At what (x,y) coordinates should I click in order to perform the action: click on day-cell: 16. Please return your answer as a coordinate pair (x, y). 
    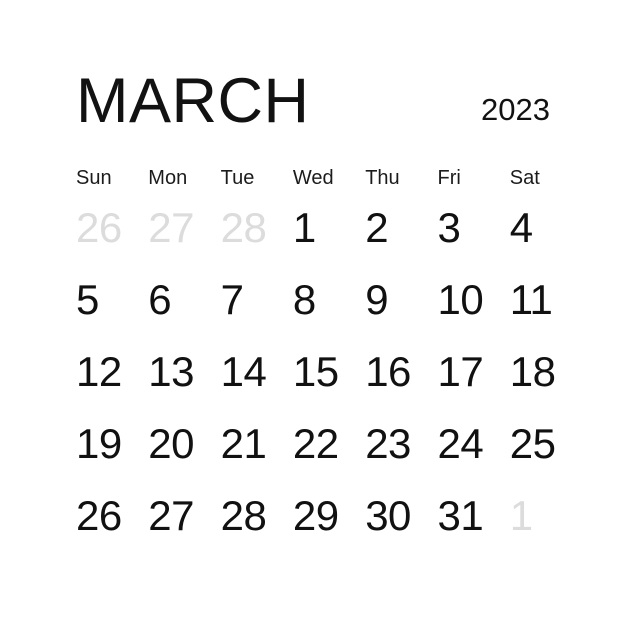
    Looking at the image, I should click on (399, 372).